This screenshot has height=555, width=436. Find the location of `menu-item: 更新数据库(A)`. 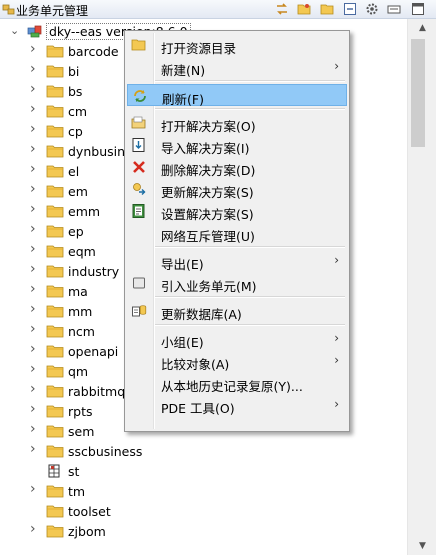

menu-item: 更新数据库(A) is located at coordinates (237, 311).